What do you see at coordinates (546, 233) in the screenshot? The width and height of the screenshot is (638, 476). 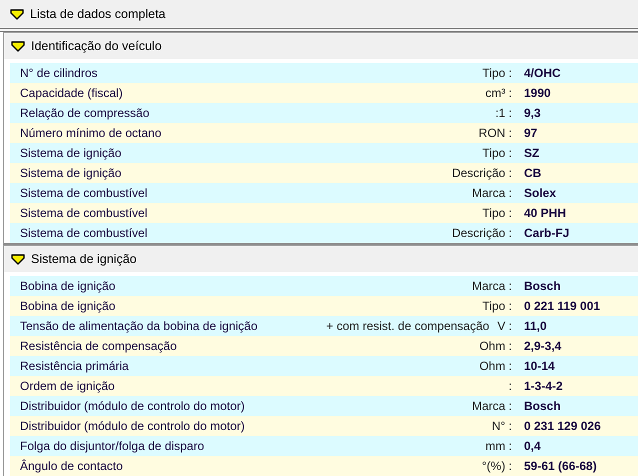 I see `row-value: Carb-FJ` at bounding box center [546, 233].